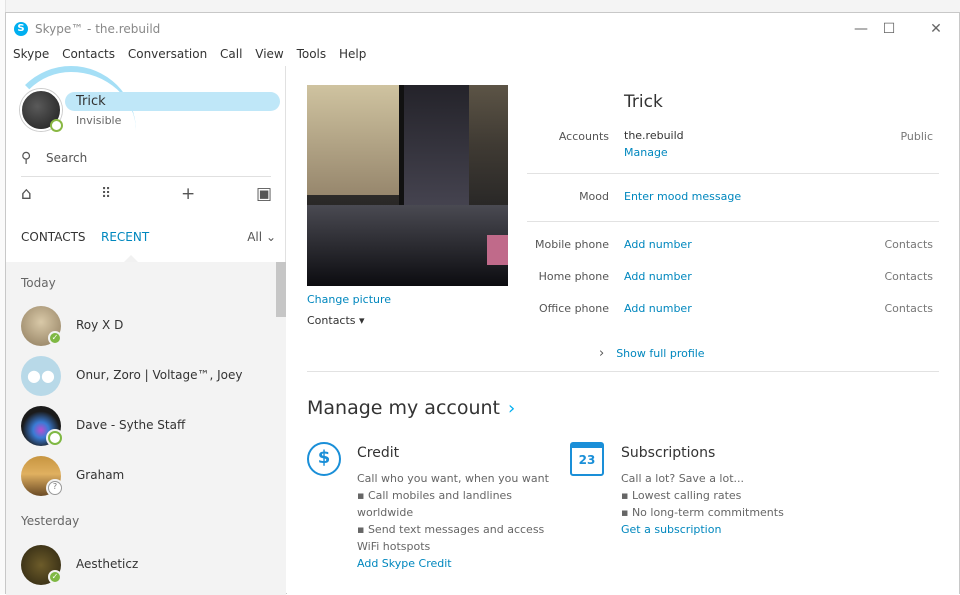 This screenshot has height=595, width=960. What do you see at coordinates (658, 308) in the screenshot?
I see `office-add-number-link: Add number` at bounding box center [658, 308].